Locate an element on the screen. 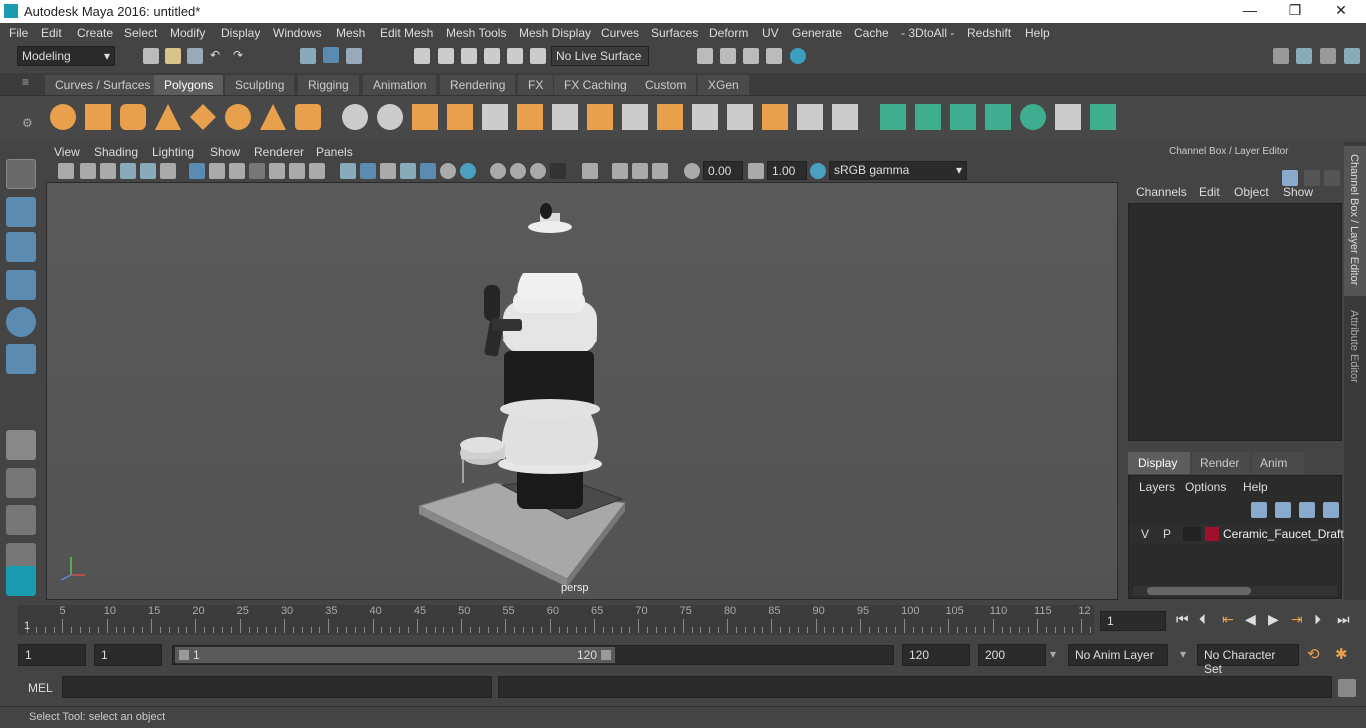 Image resolution: width=1366 pixels, height=728 pixels. rotate-tool-icon is located at coordinates (21, 322).